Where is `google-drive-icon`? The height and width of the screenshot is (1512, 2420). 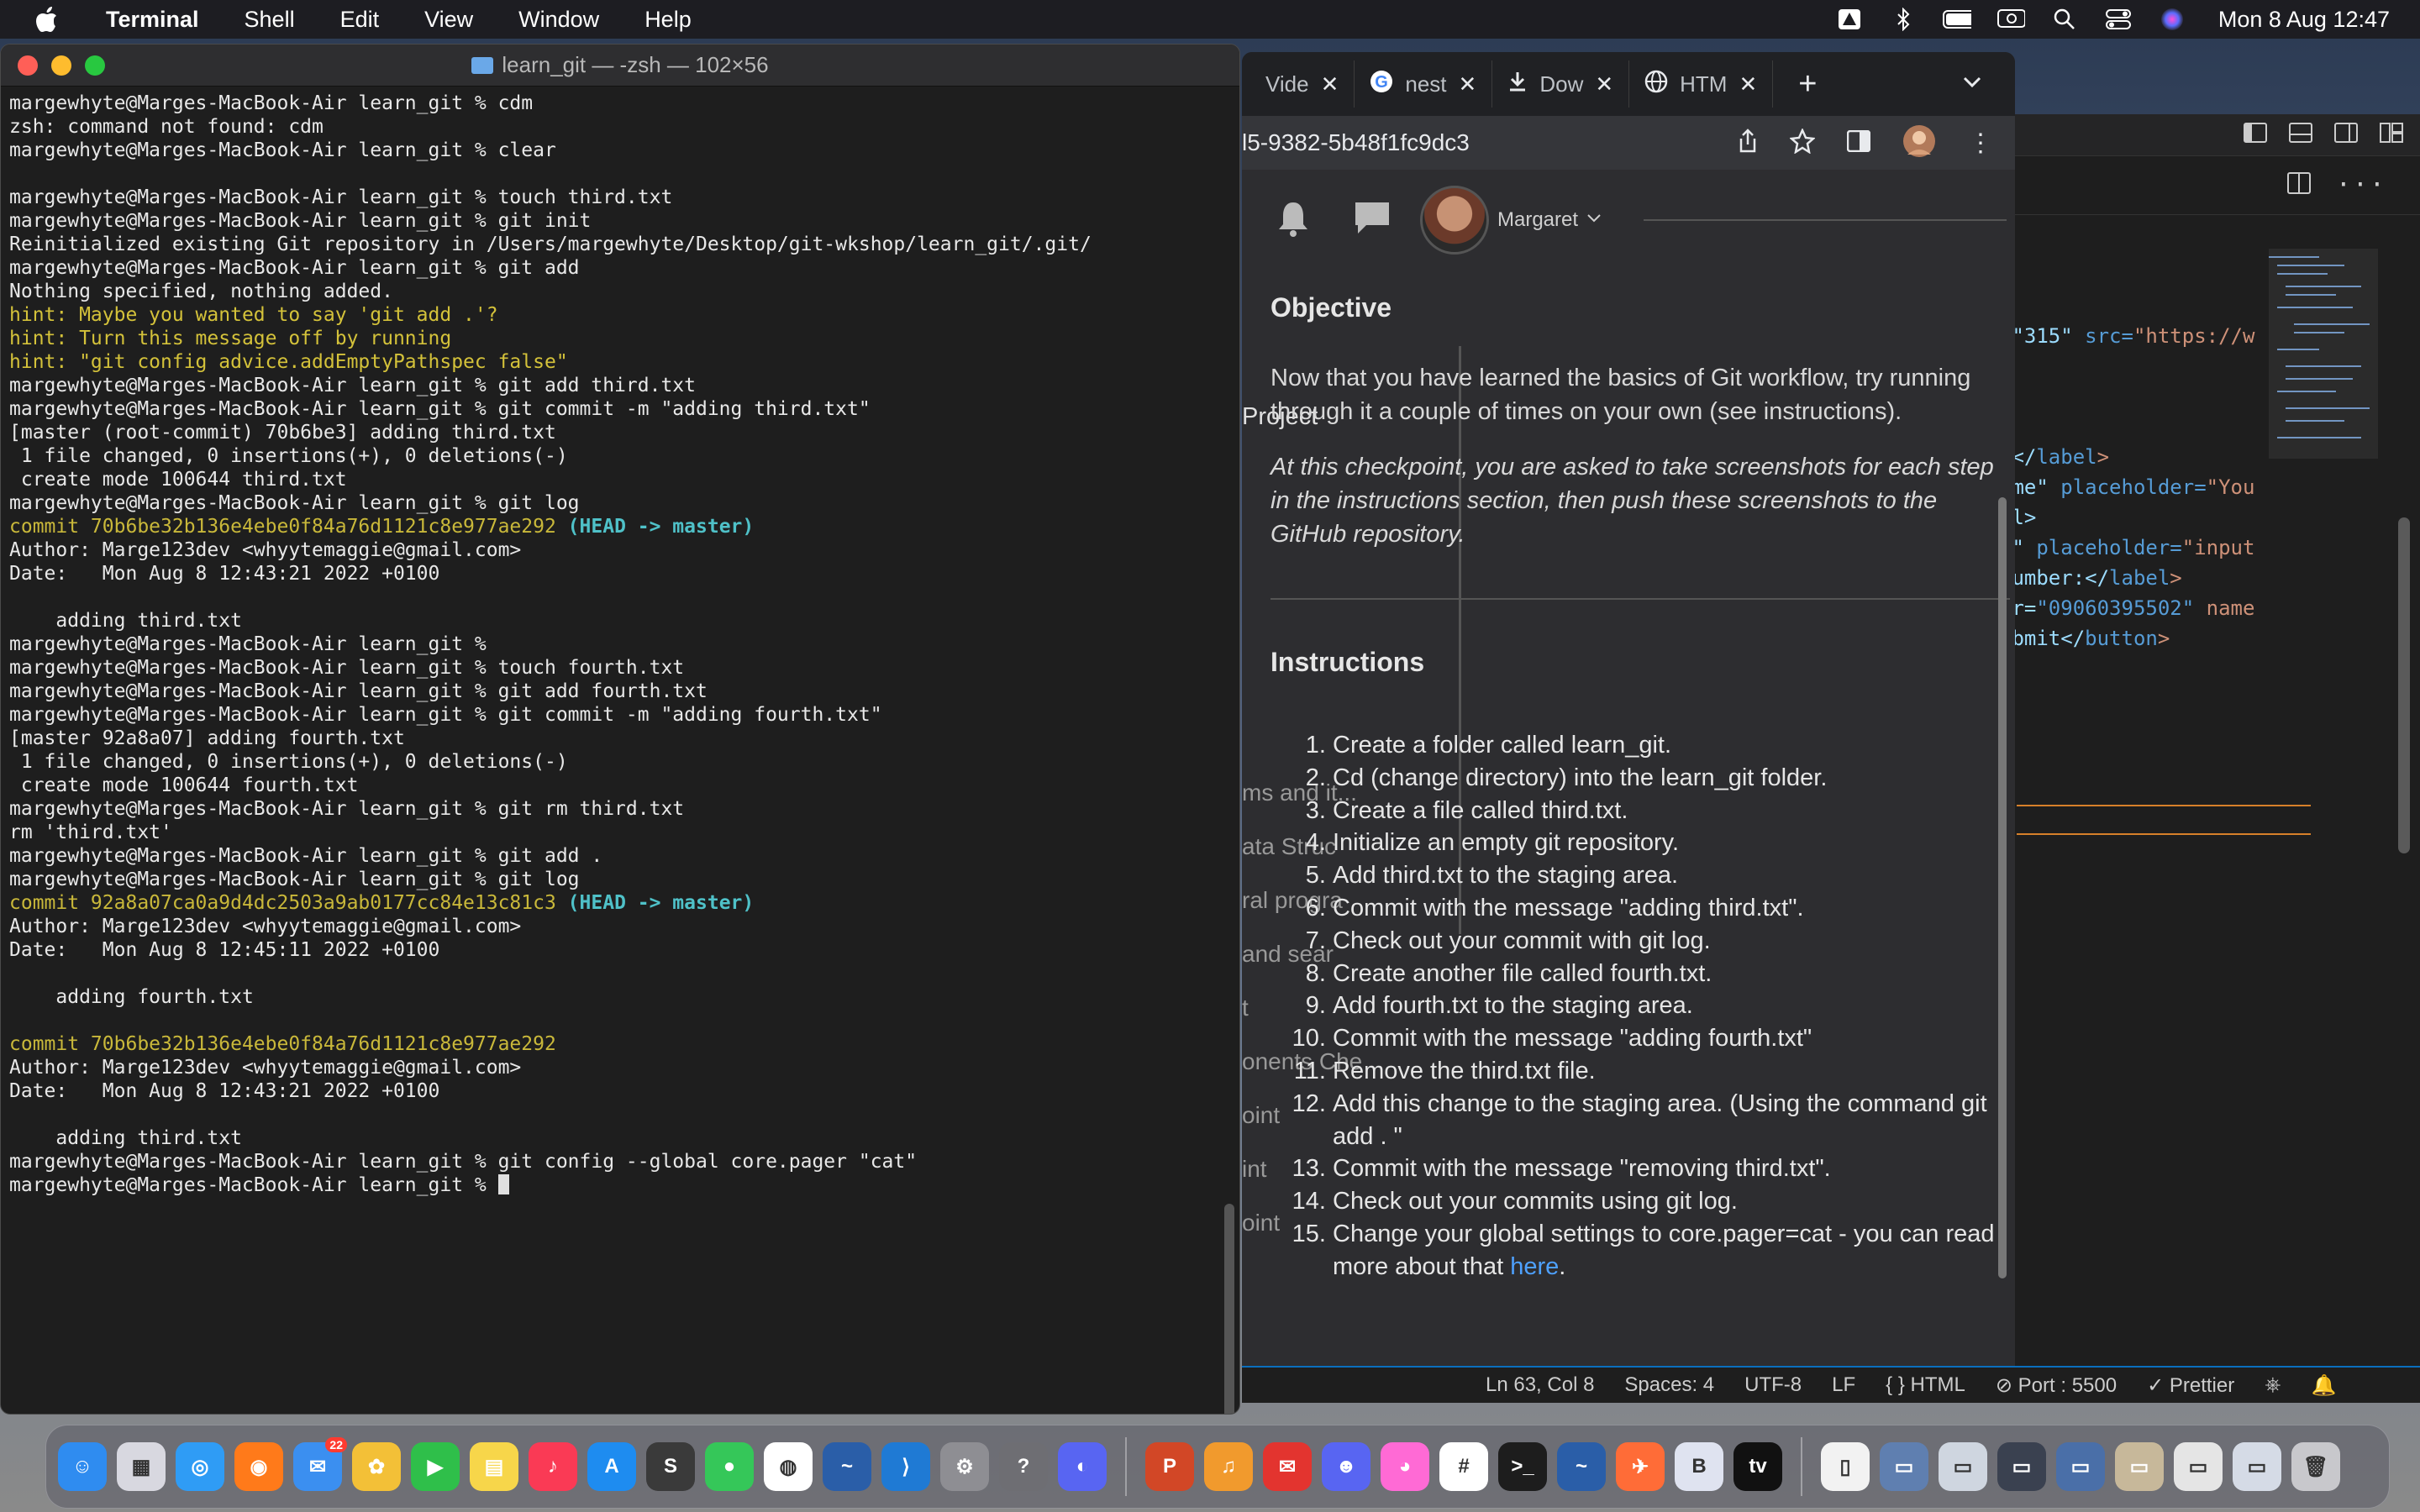
google-drive-icon is located at coordinates (1850, 19).